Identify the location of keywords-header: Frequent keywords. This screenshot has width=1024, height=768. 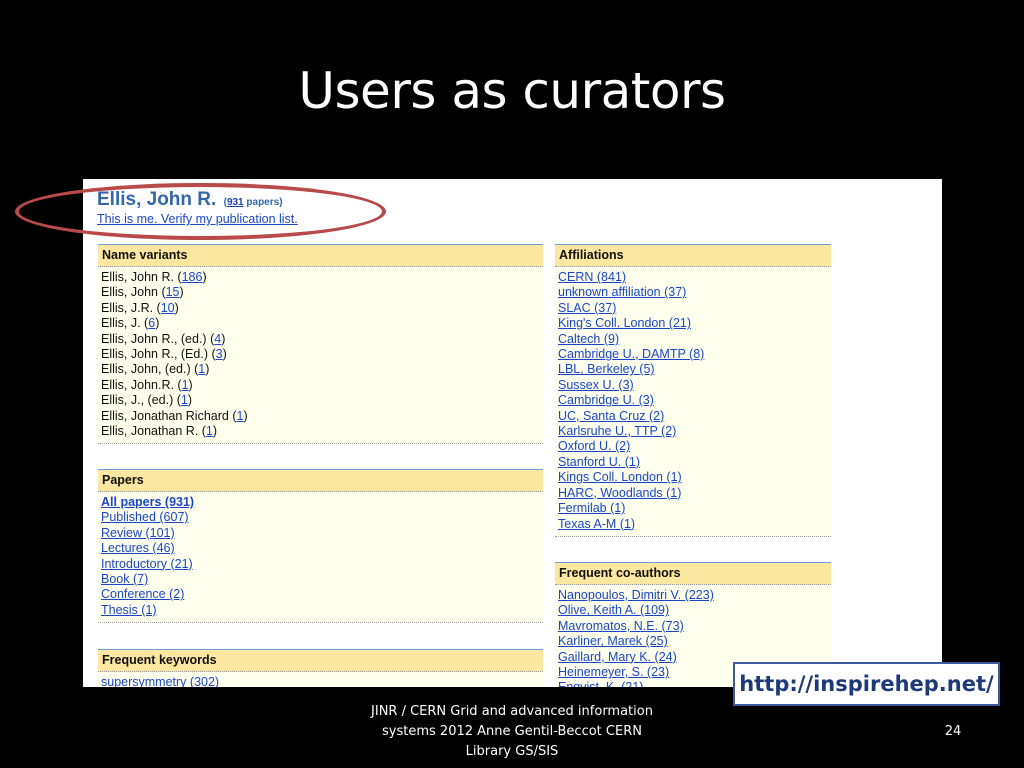
(320, 660).